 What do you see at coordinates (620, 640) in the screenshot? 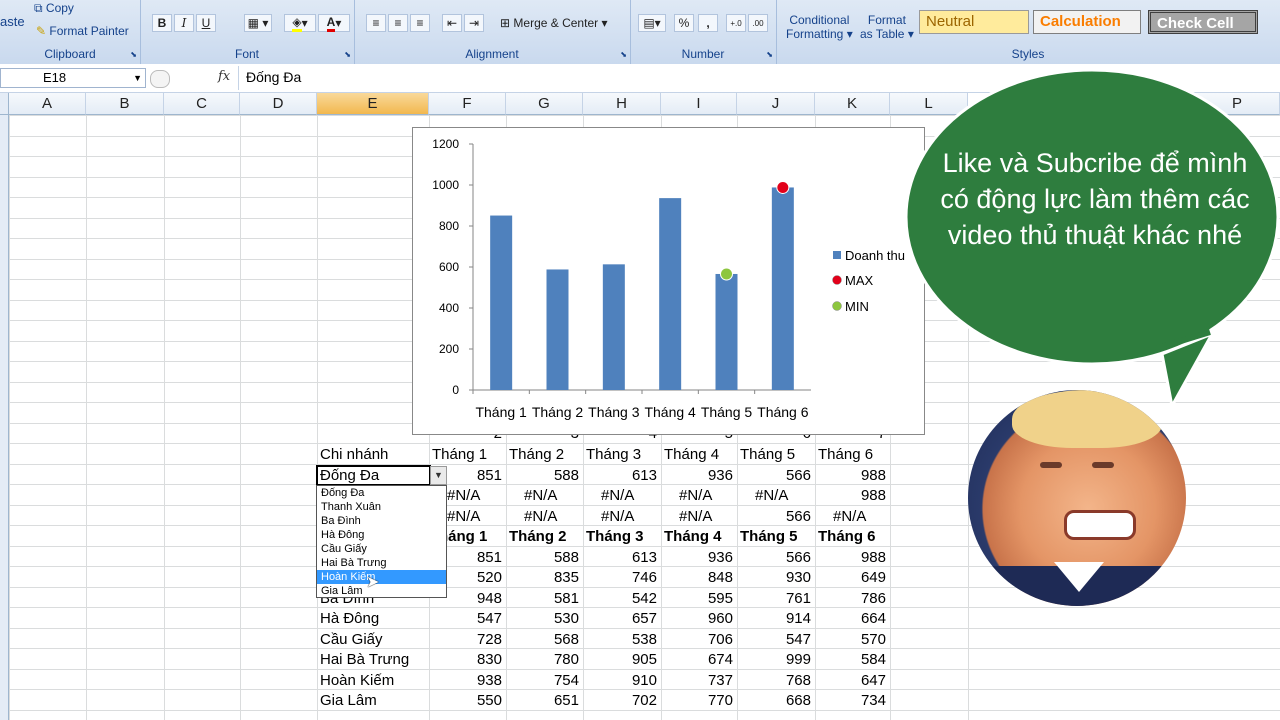
I see `value-cell: 538` at bounding box center [620, 640].